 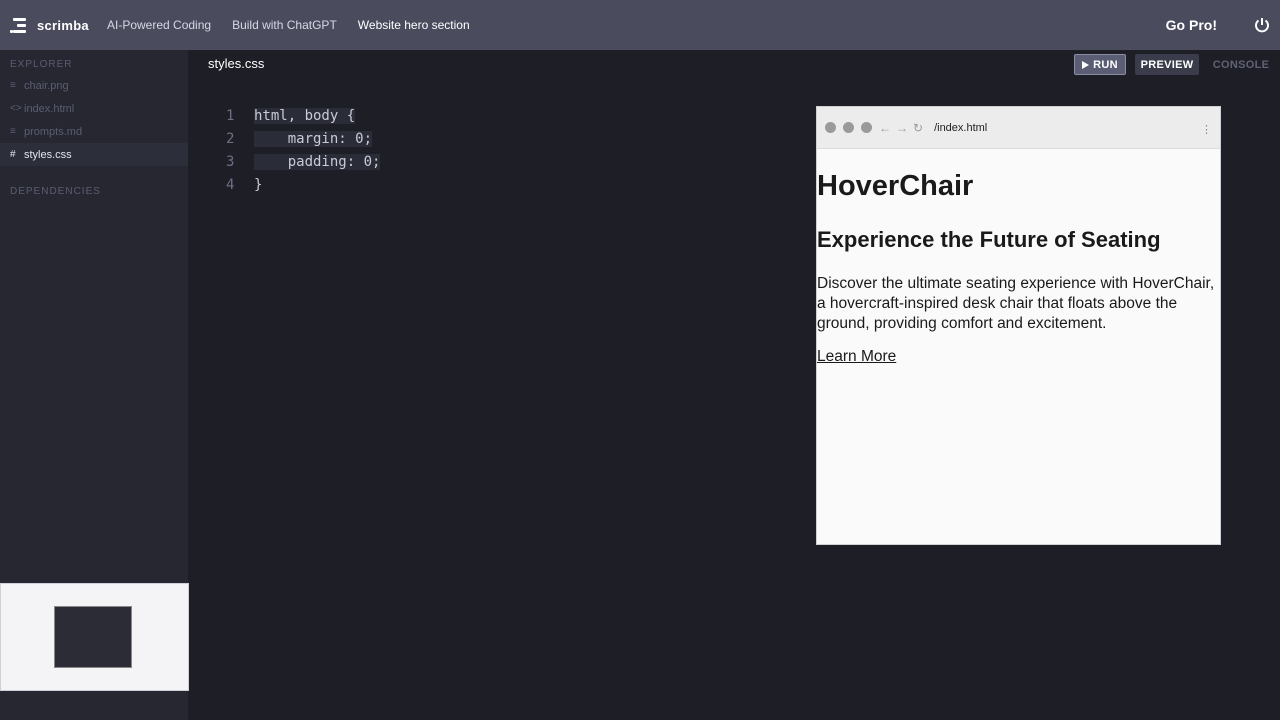 I want to click on file-name: chair.png, so click(x=46, y=85).